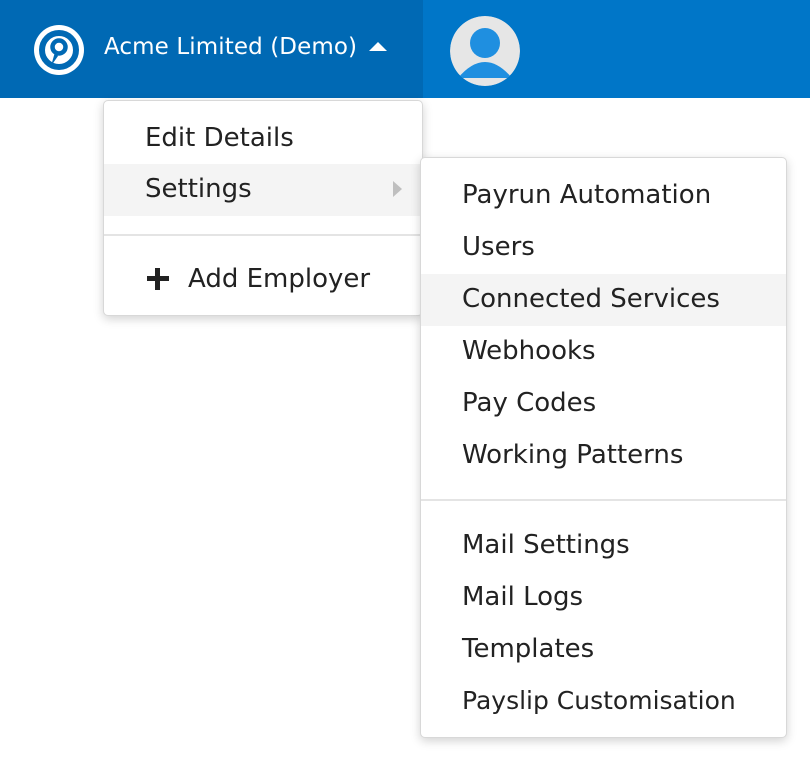 Image resolution: width=810 pixels, height=768 pixels. Describe the element at coordinates (587, 195) in the screenshot. I see `submenu-item-label: Payrun Automation` at that location.